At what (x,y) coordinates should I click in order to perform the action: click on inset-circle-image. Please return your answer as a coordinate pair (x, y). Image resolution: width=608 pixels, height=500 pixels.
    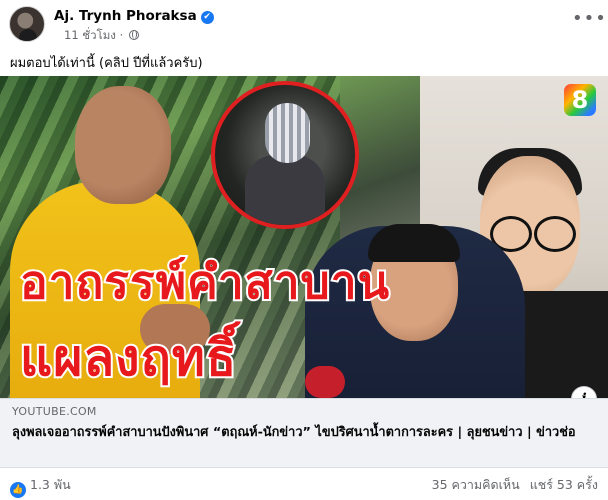
    Looking at the image, I should click on (285, 155).